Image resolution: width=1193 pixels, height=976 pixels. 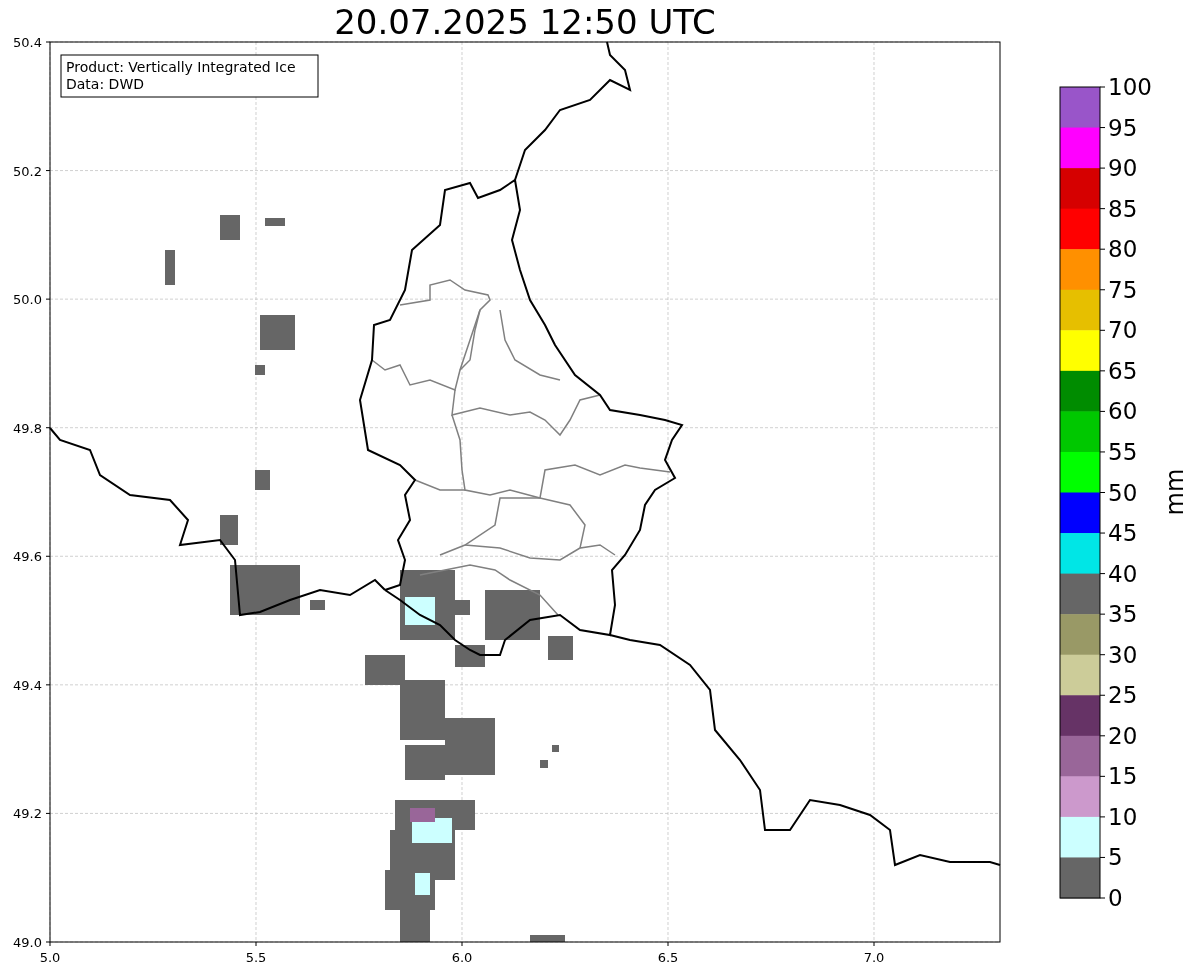 What do you see at coordinates (1123, 816) in the screenshot?
I see `colorbar-tick-label: 10` at bounding box center [1123, 816].